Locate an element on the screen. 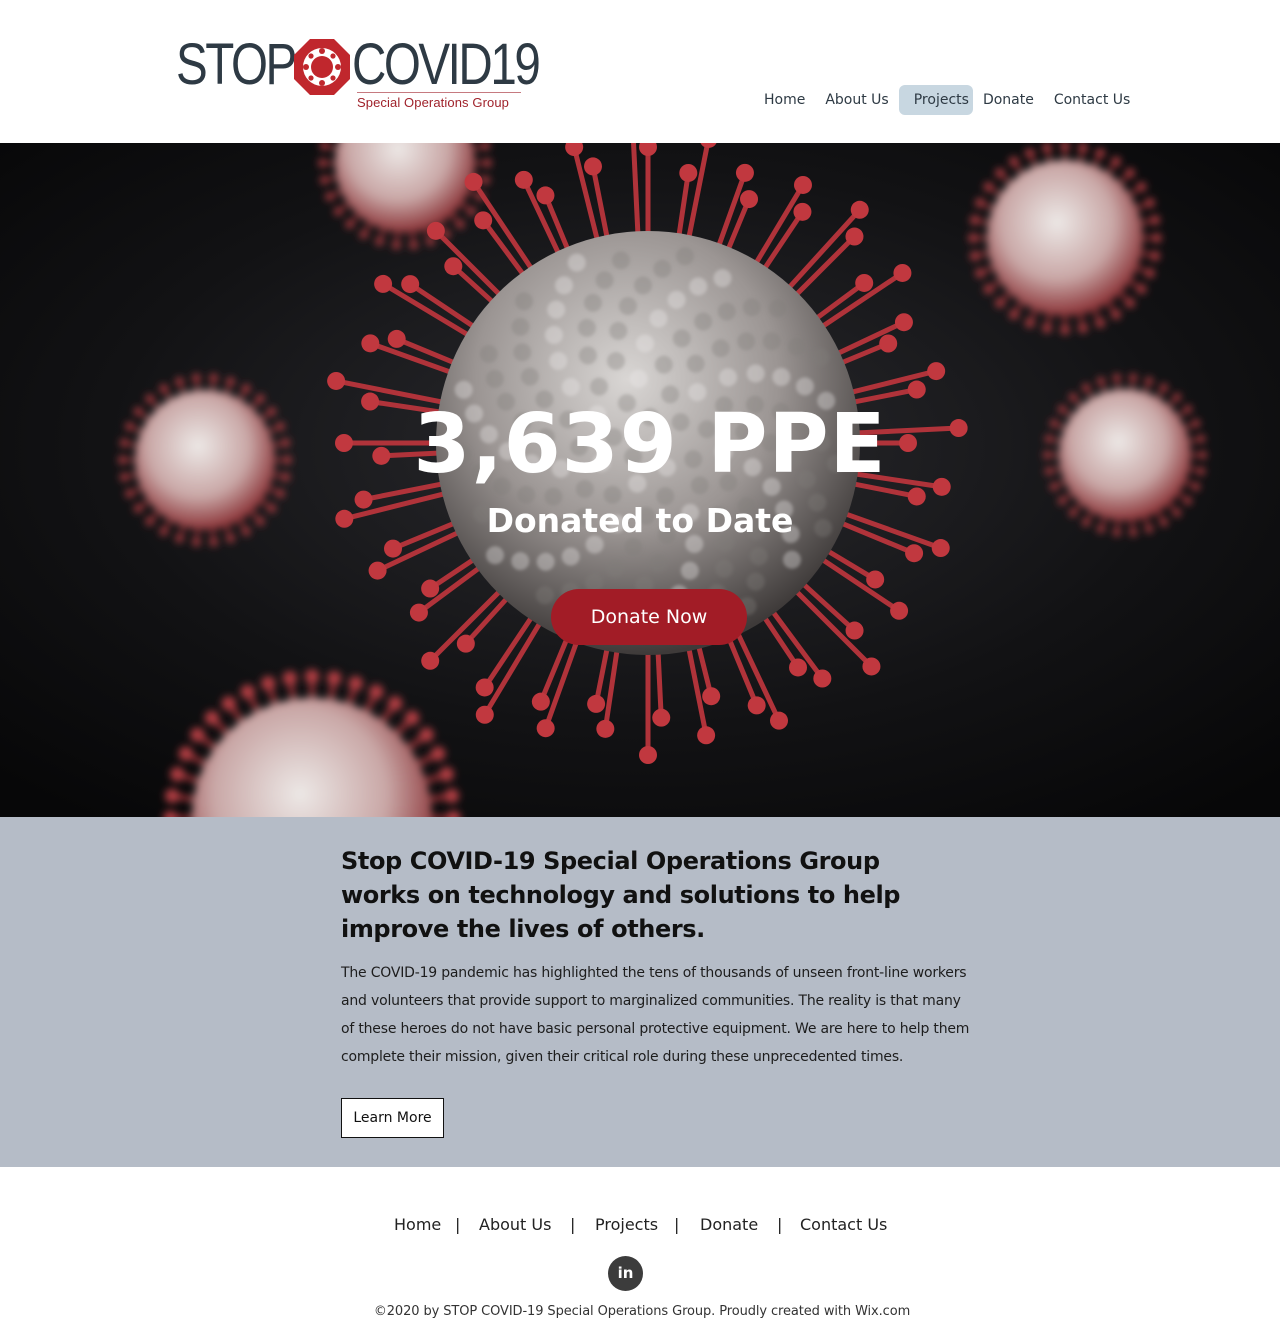 This screenshot has height=1326, width=1280. site-logo: STOP COVID19 Special Operations Group is located at coordinates (358, 72).